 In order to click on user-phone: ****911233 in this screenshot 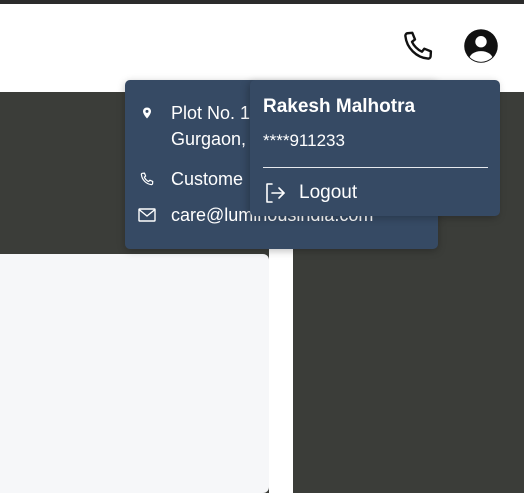, I will do `click(304, 140)`.